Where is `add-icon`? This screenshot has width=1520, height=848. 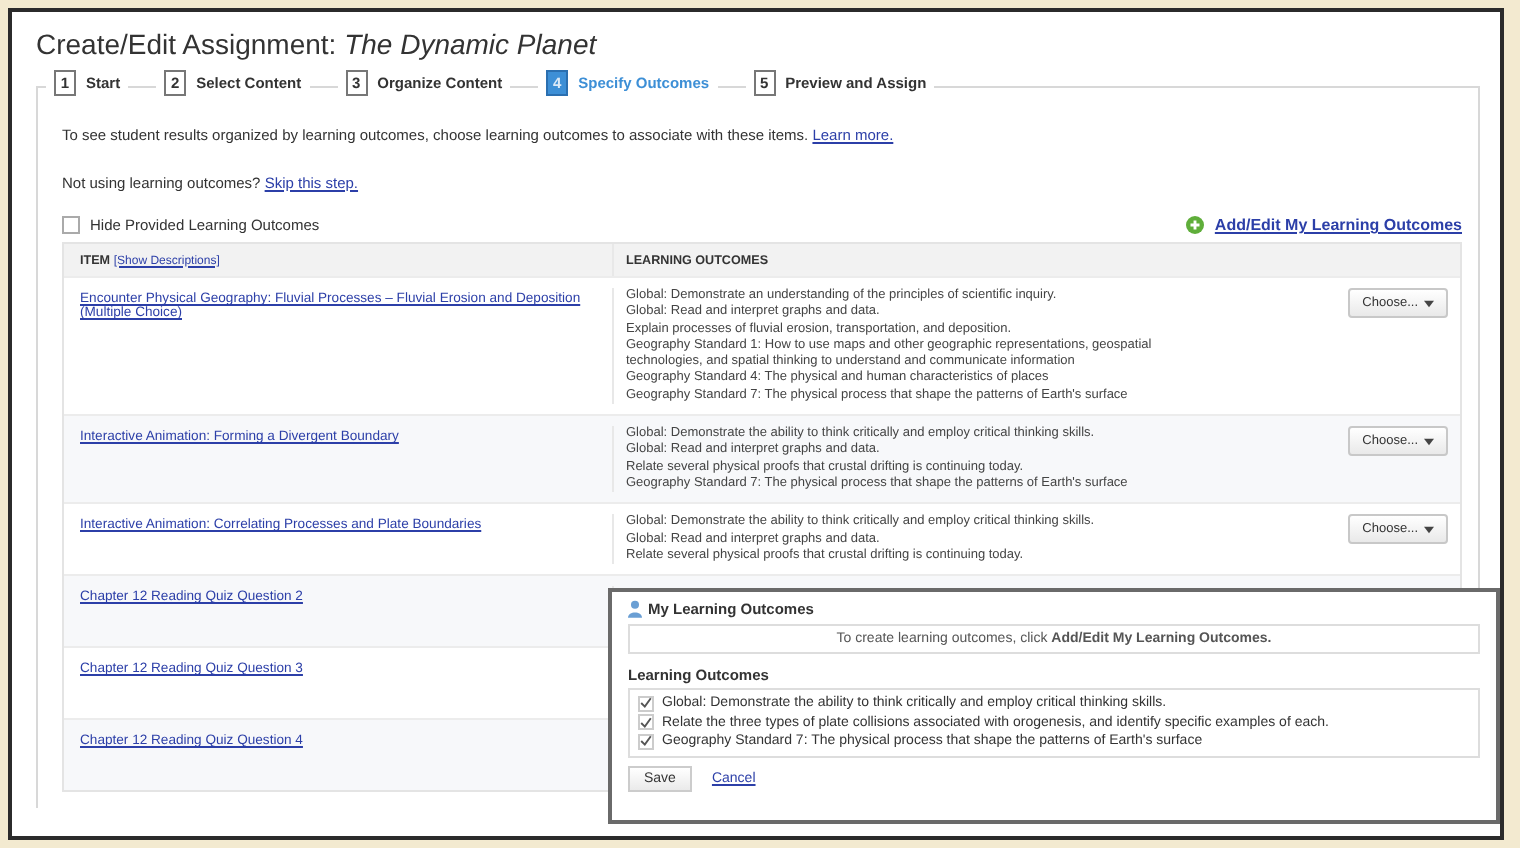
add-icon is located at coordinates (1195, 225).